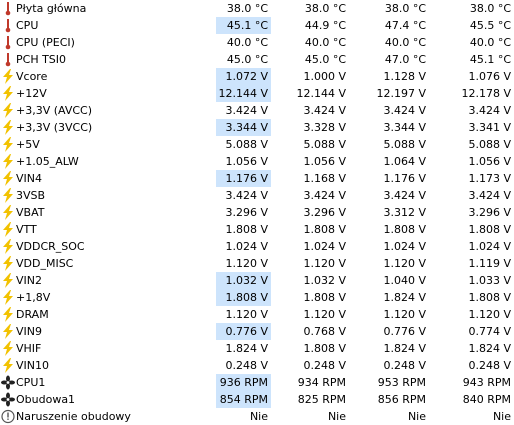 This screenshot has width=514, height=425. What do you see at coordinates (32, 314) in the screenshot?
I see `sensor-name: DRAM` at bounding box center [32, 314].